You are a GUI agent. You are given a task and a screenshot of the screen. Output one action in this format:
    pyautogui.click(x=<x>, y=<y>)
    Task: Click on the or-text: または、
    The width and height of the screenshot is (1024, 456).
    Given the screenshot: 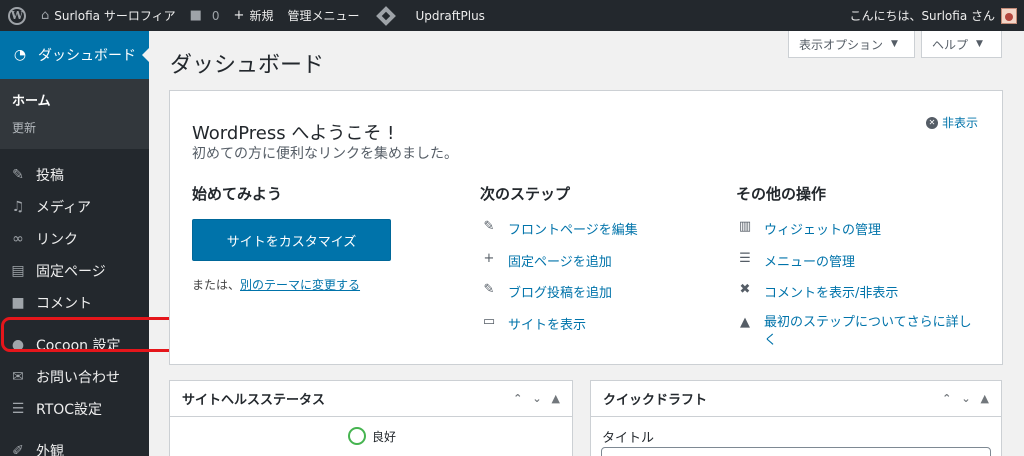 What is the action you would take?
    pyautogui.click(x=216, y=285)
    